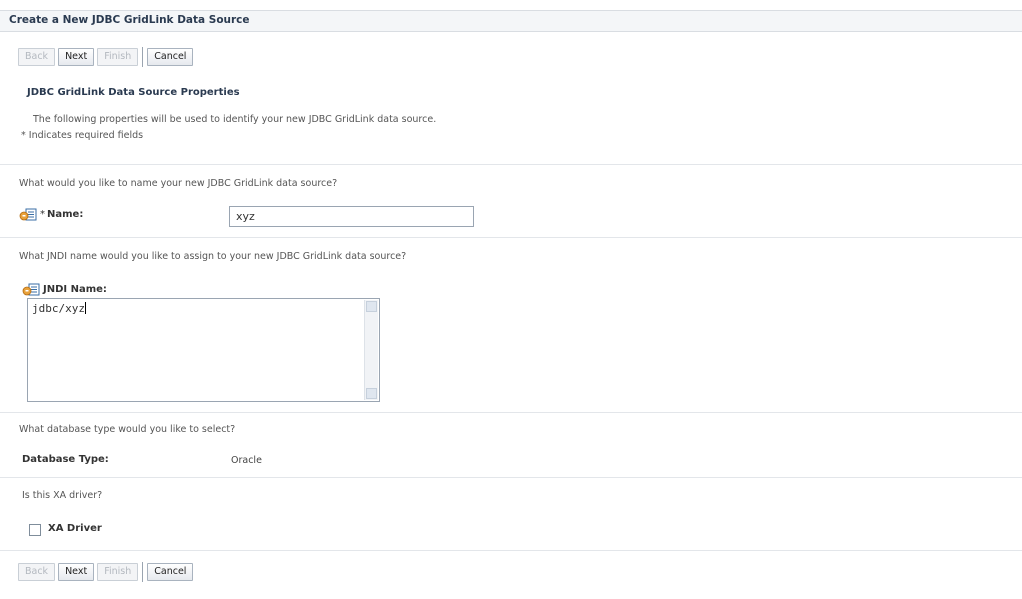 This screenshot has height=599, width=1022. What do you see at coordinates (65, 459) in the screenshot?
I see `database-type-label: Database Type:` at bounding box center [65, 459].